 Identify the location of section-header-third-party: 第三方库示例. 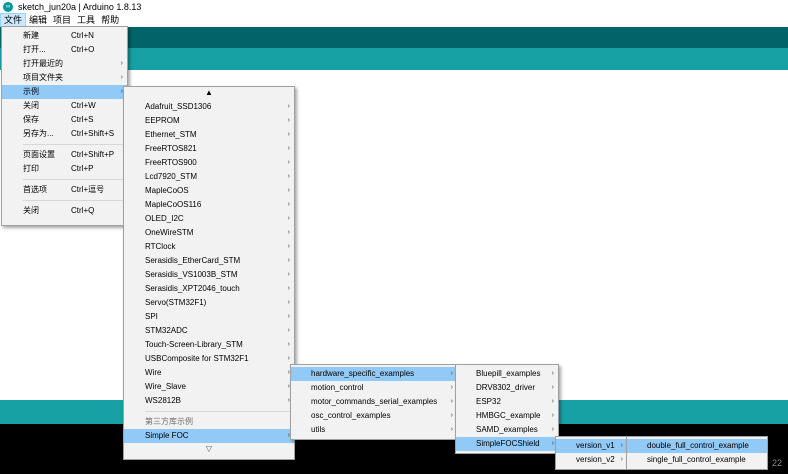
(169, 421).